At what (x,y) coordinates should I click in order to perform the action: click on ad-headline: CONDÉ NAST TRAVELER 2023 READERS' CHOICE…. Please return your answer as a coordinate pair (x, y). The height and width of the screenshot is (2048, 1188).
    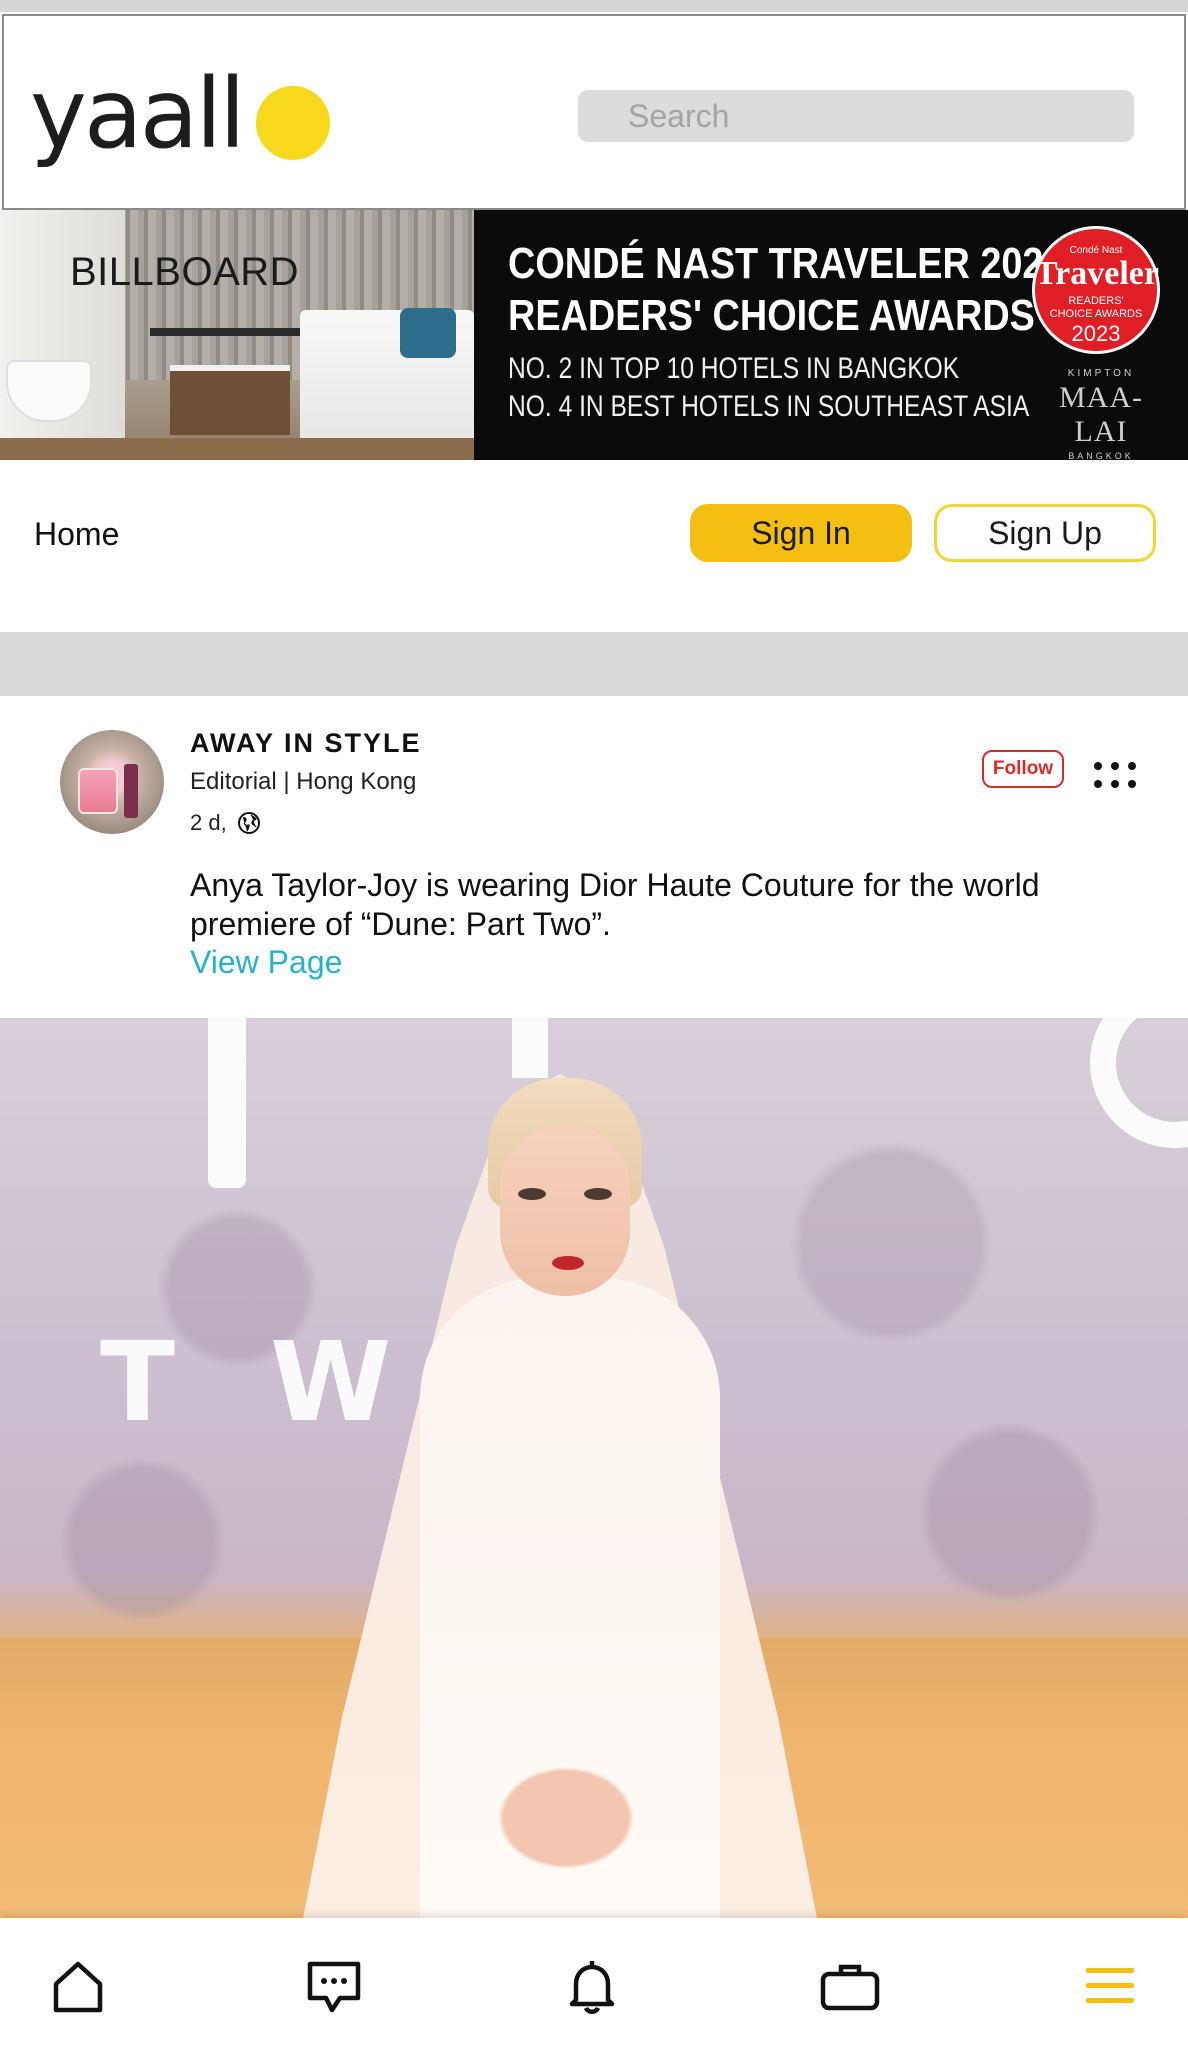
    Looking at the image, I should click on (786, 290).